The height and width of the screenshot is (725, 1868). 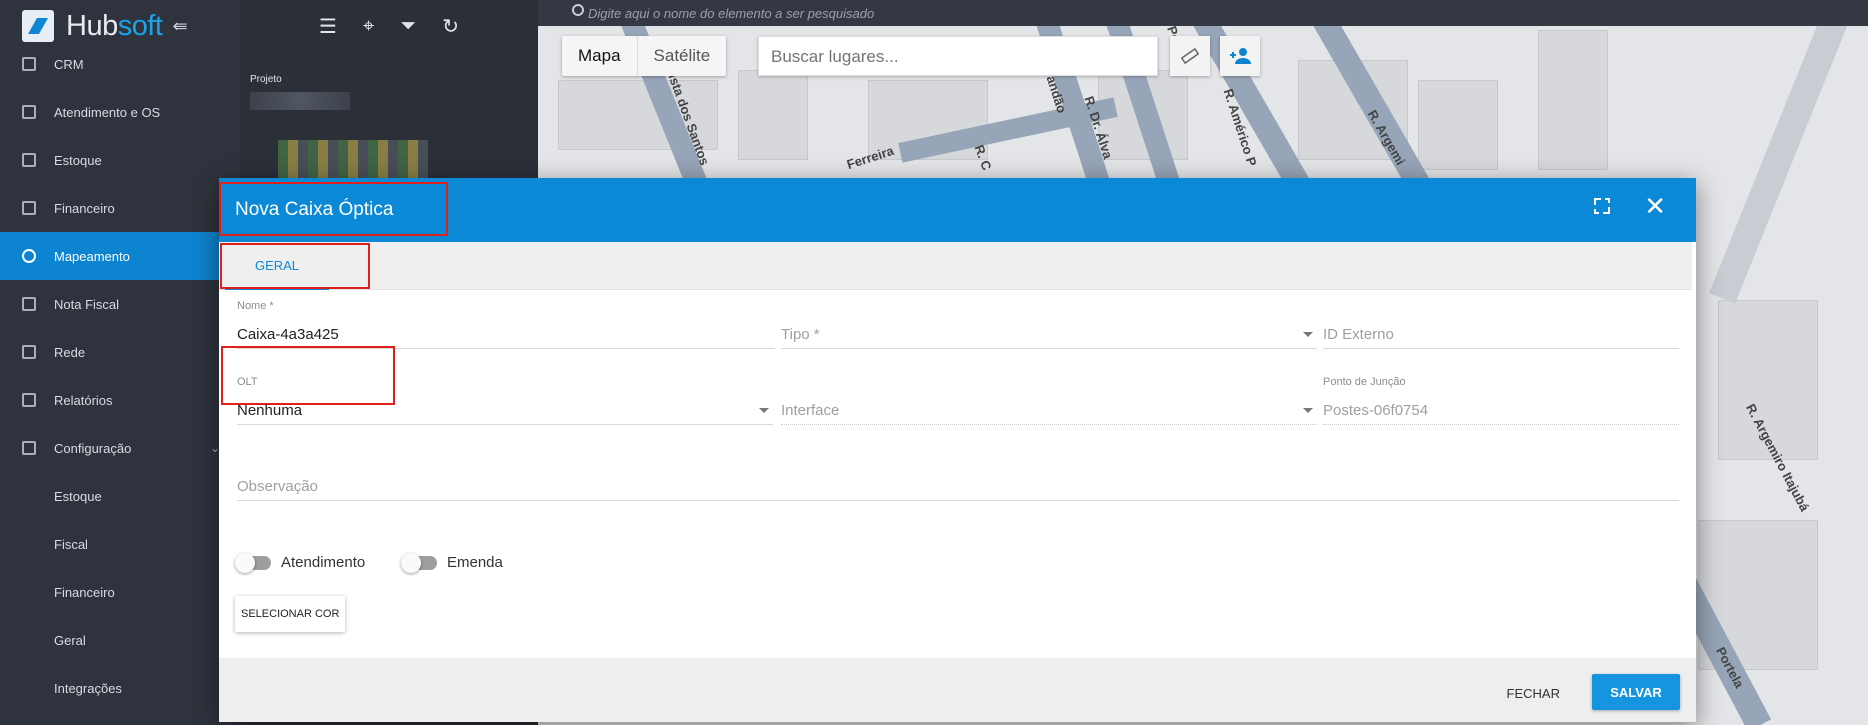 What do you see at coordinates (29, 208) in the screenshot?
I see `money-icon` at bounding box center [29, 208].